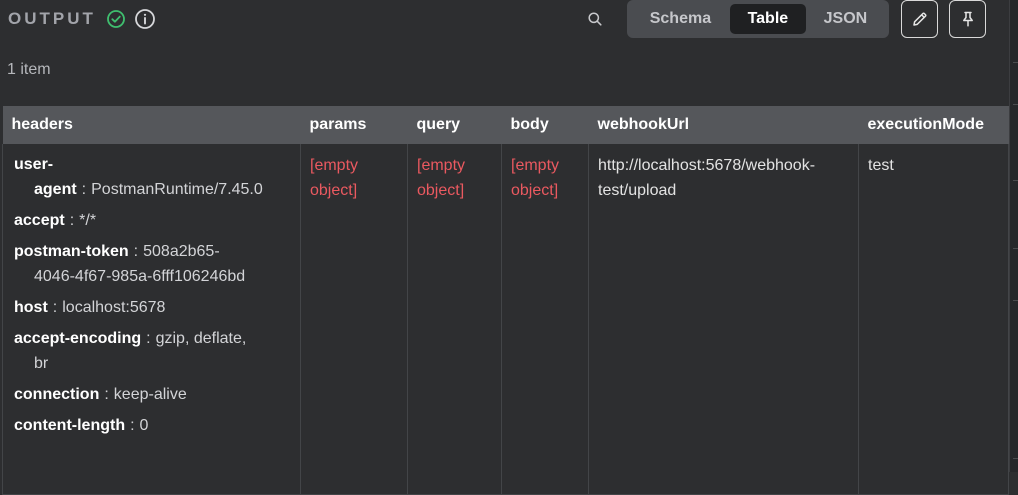  What do you see at coordinates (535, 178) in the screenshot?
I see `body-value: [empty object]` at bounding box center [535, 178].